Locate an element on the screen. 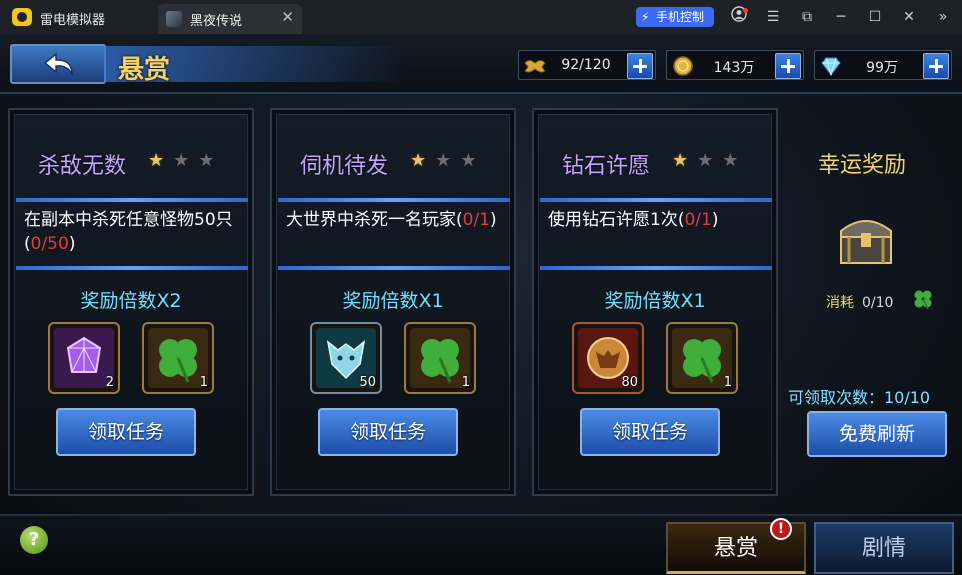 This screenshot has height=575, width=962. gold-coin-icon is located at coordinates (683, 66).